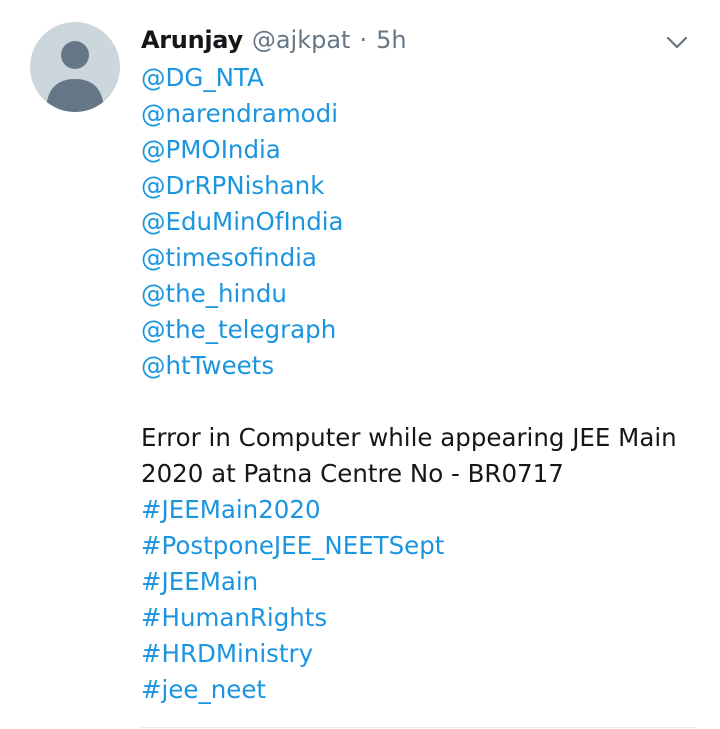 The height and width of the screenshot is (729, 720). I want to click on tweet-divider, so click(418, 727).